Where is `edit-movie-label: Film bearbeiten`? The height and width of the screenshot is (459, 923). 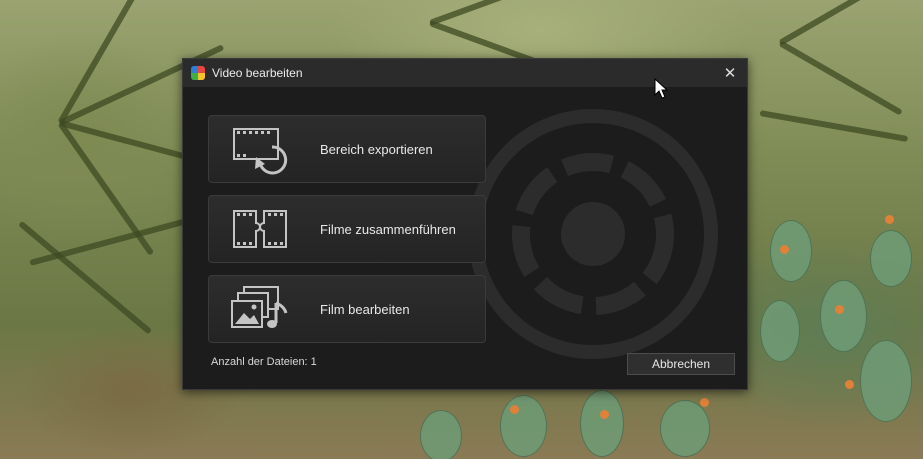 edit-movie-label: Film bearbeiten is located at coordinates (365, 309).